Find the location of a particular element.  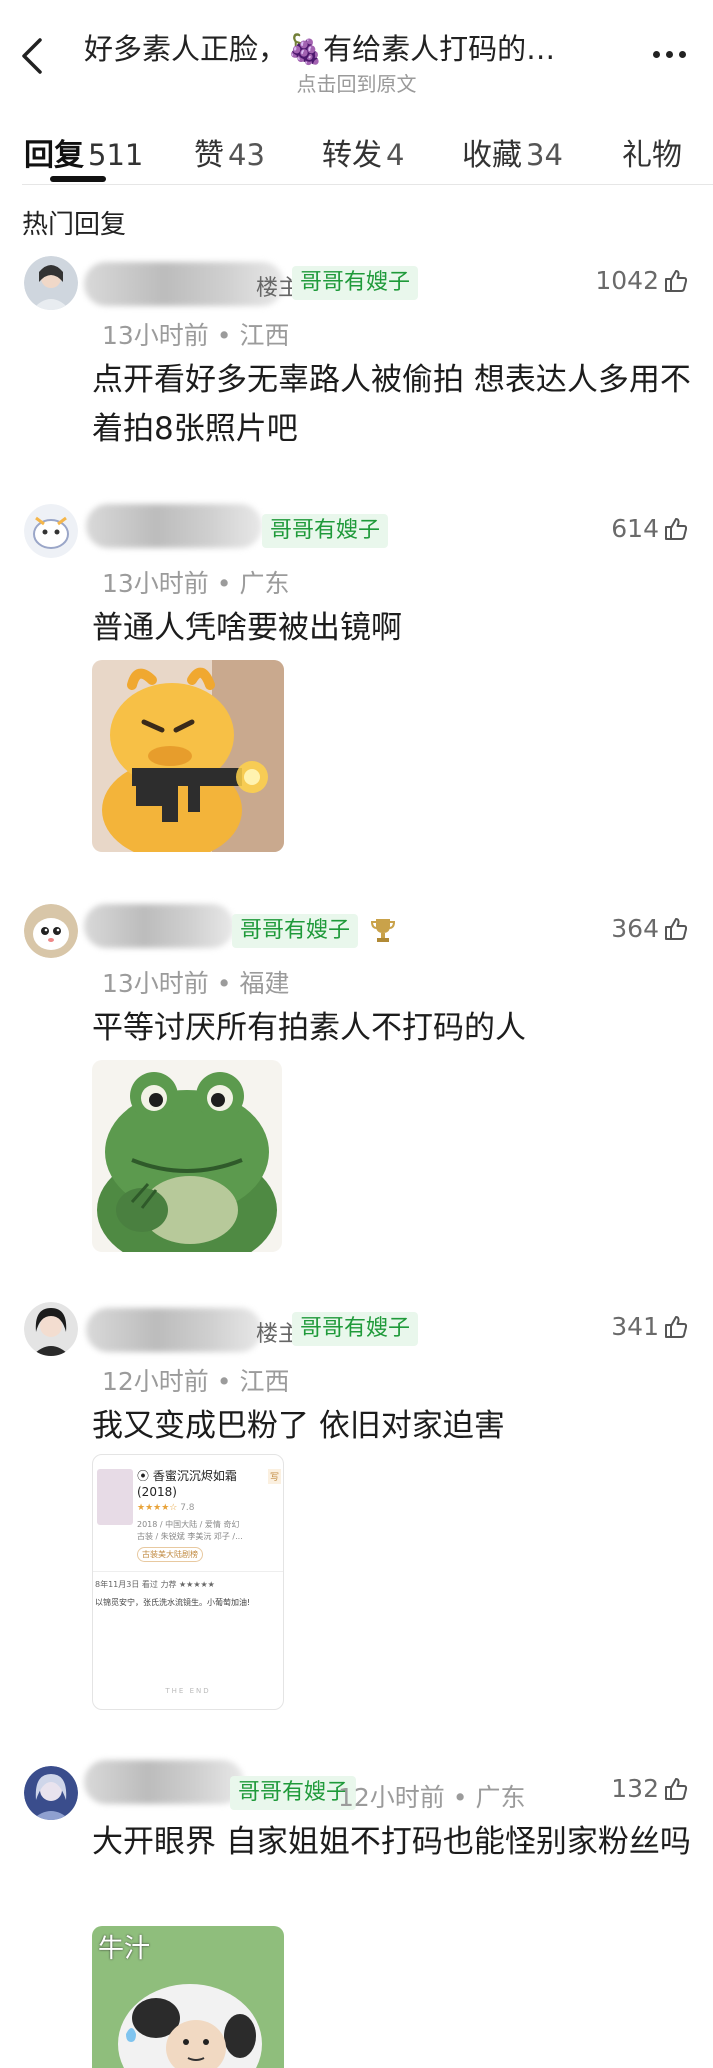

like-button: 1042 is located at coordinates (642, 280).